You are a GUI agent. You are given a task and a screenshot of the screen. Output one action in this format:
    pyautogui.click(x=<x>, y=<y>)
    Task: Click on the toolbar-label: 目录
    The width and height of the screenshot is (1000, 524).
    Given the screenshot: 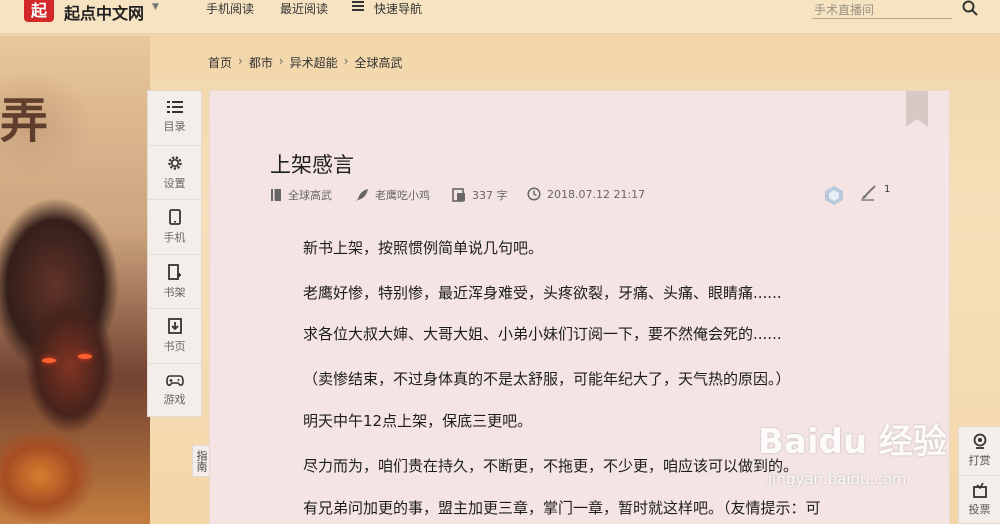 What is the action you would take?
    pyautogui.click(x=174, y=126)
    